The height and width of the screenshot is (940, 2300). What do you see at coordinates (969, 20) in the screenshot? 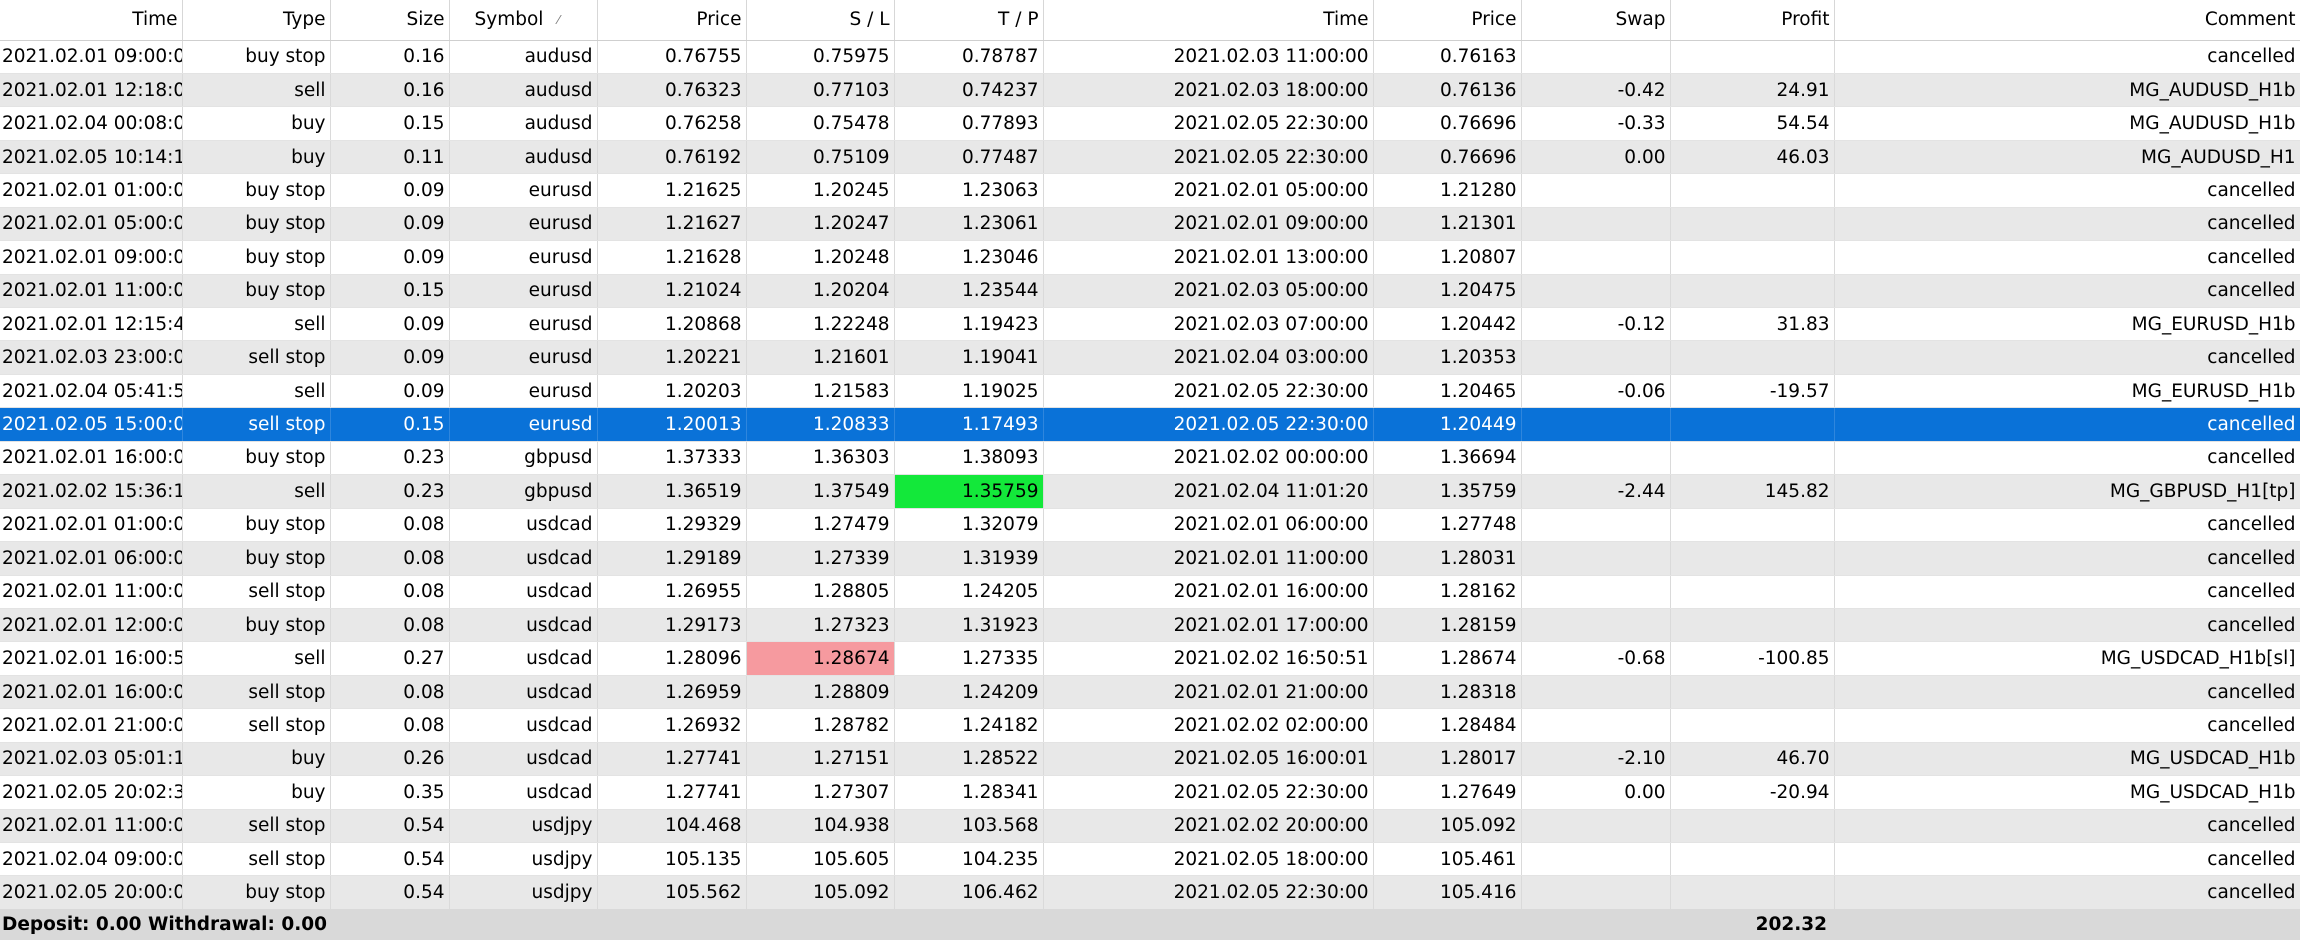
I see `col-header-tp: T / P` at bounding box center [969, 20].